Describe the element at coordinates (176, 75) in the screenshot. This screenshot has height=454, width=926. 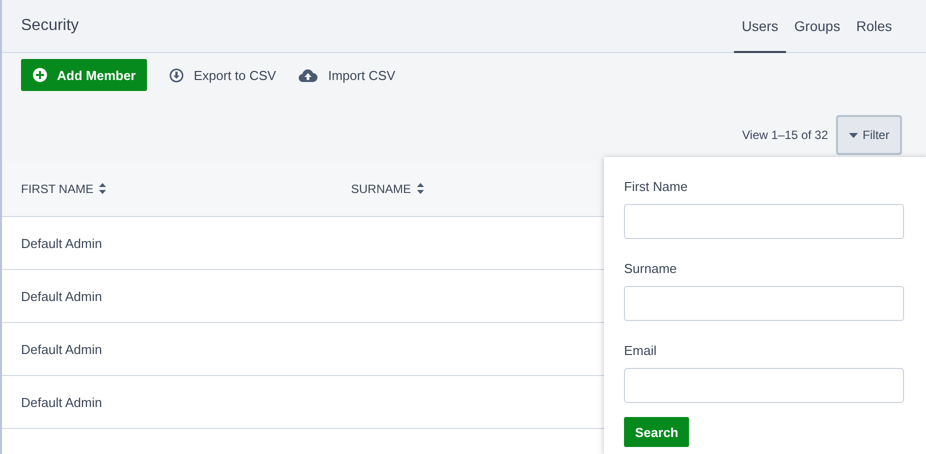
I see `download-icon` at that location.